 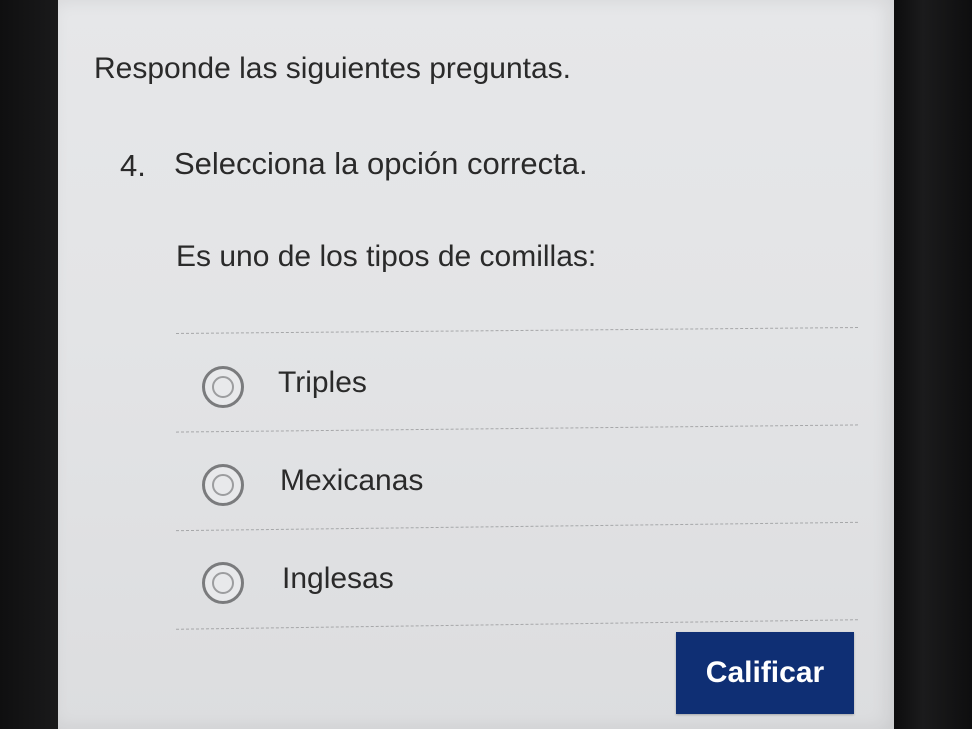 I want to click on option-divider, so click(x=517, y=330).